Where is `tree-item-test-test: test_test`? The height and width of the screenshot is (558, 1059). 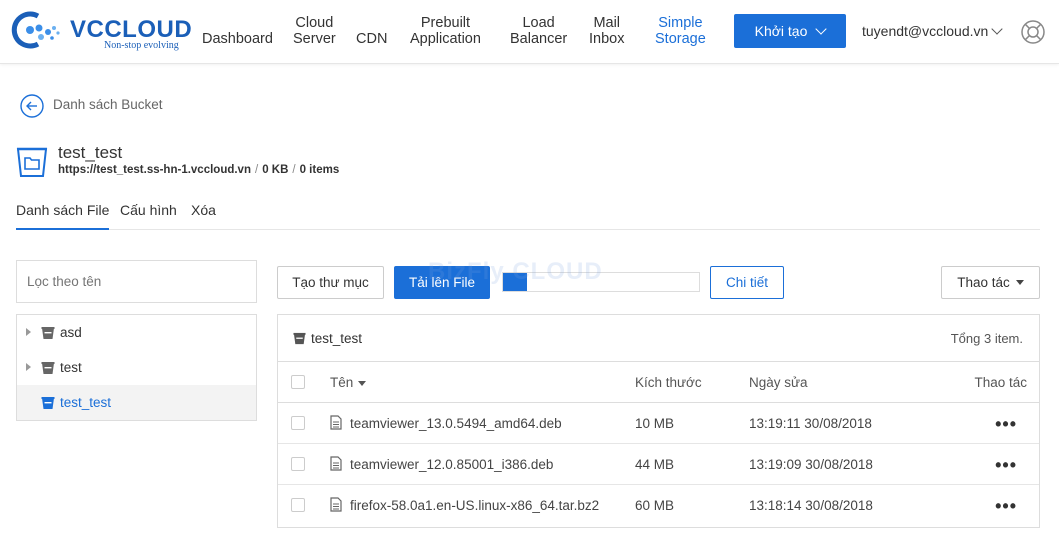 tree-item-test-test: test_test is located at coordinates (136, 402).